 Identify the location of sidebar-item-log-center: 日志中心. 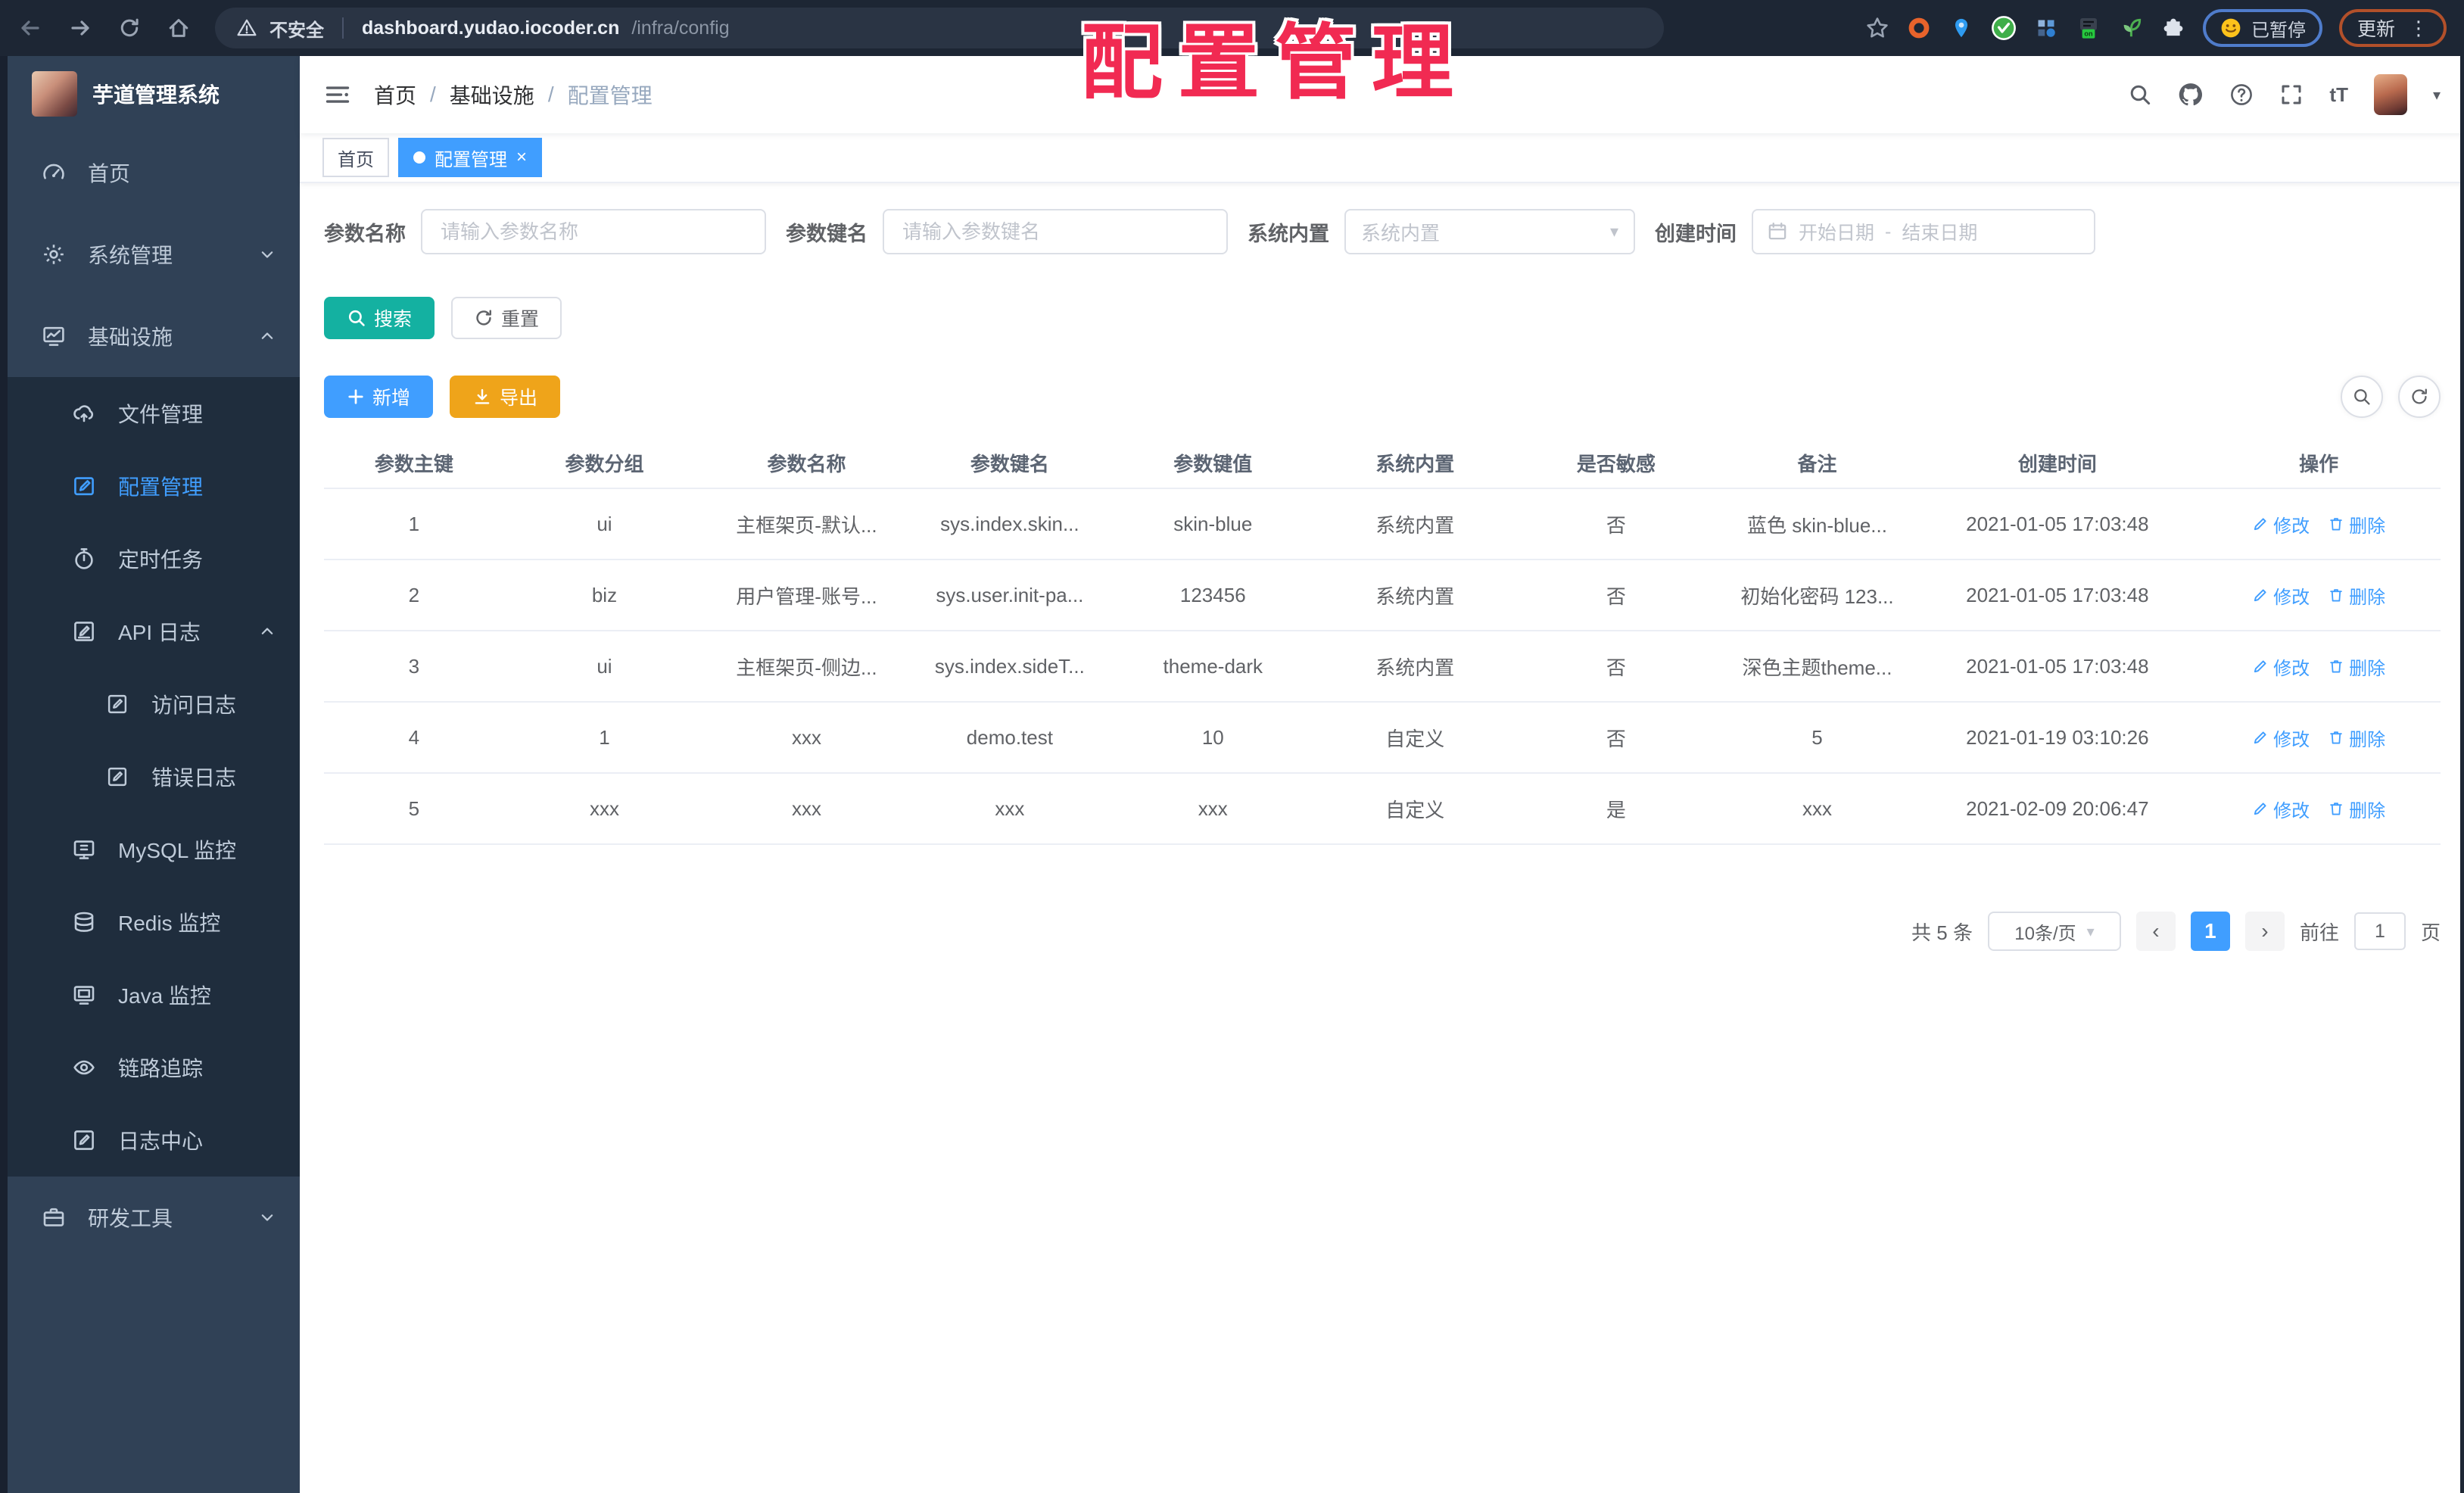
(154, 1141).